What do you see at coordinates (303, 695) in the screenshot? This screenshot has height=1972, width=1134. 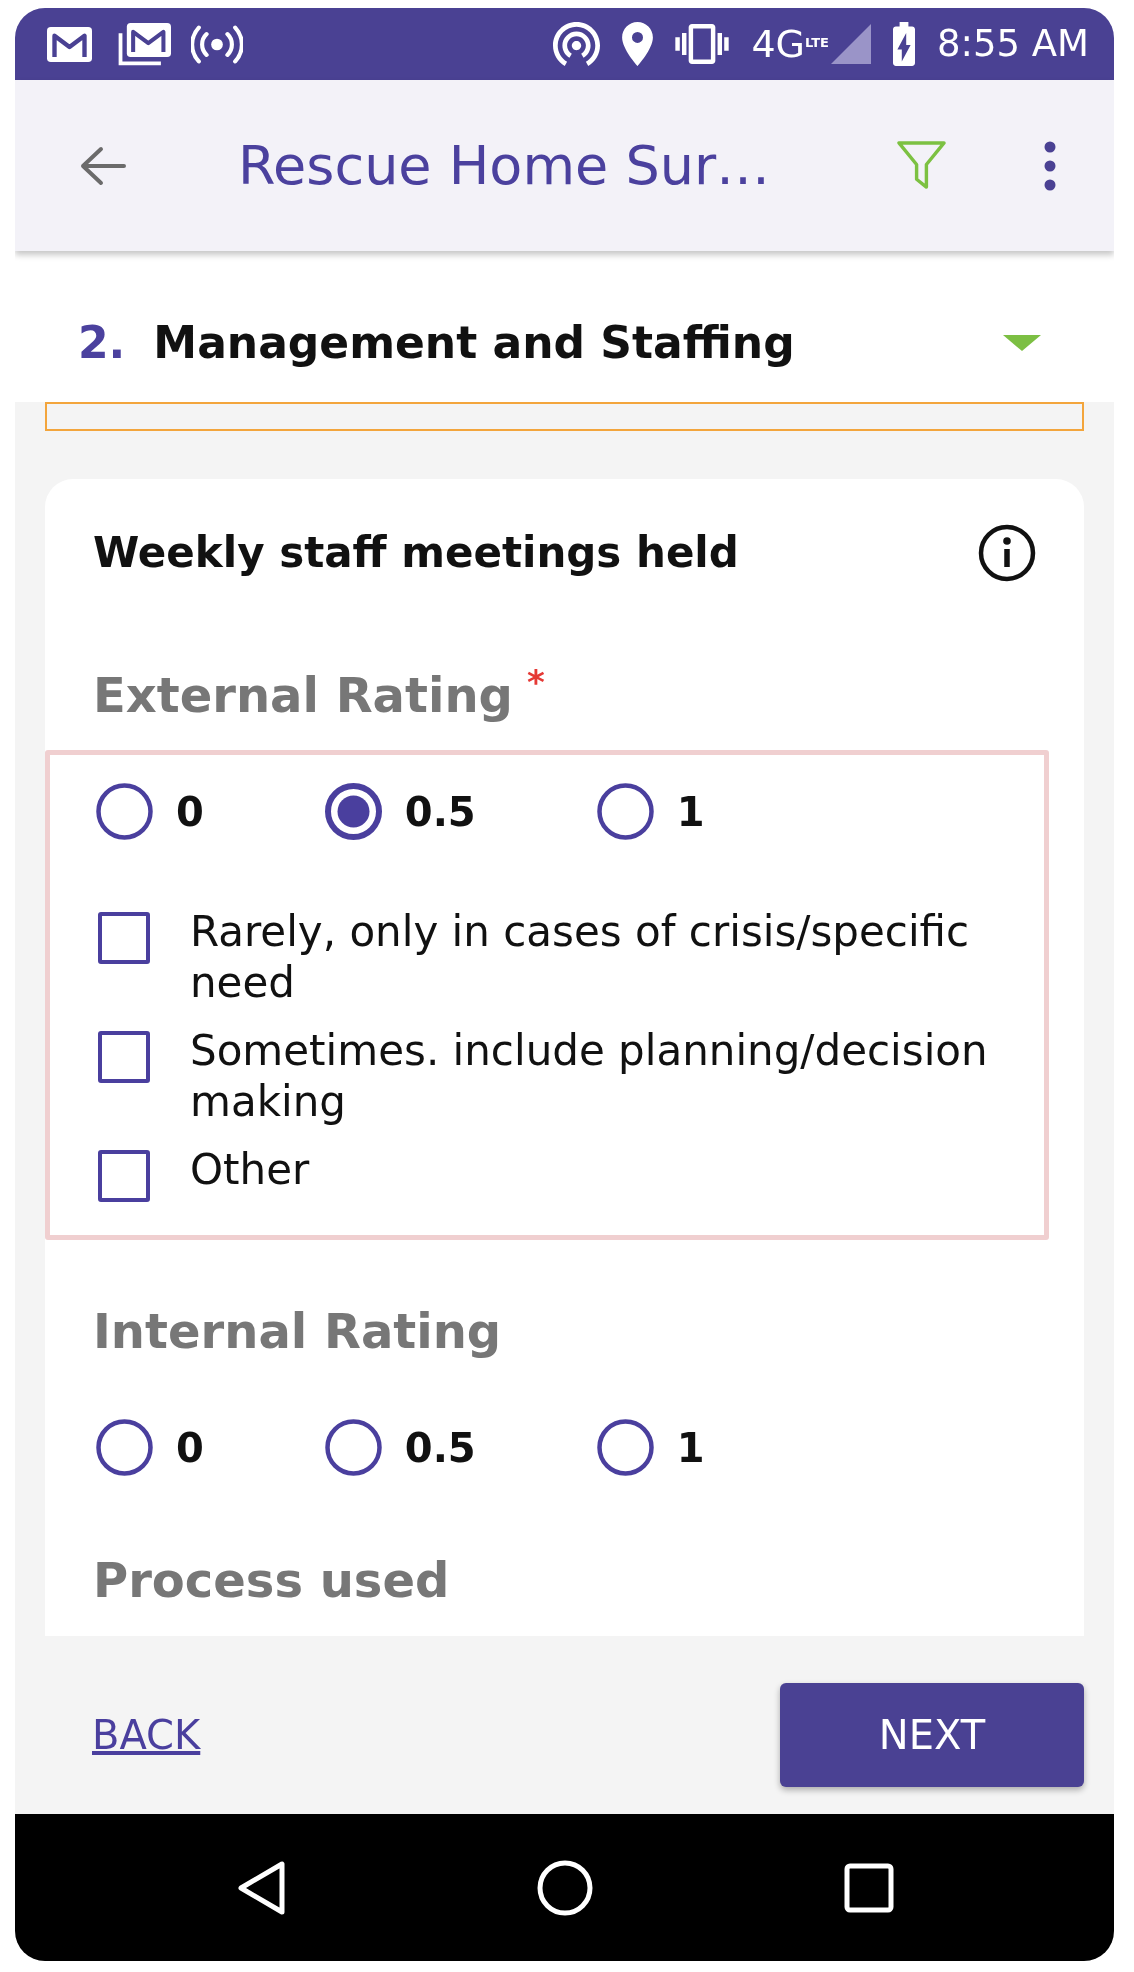 I see `field-label: External Rating` at bounding box center [303, 695].